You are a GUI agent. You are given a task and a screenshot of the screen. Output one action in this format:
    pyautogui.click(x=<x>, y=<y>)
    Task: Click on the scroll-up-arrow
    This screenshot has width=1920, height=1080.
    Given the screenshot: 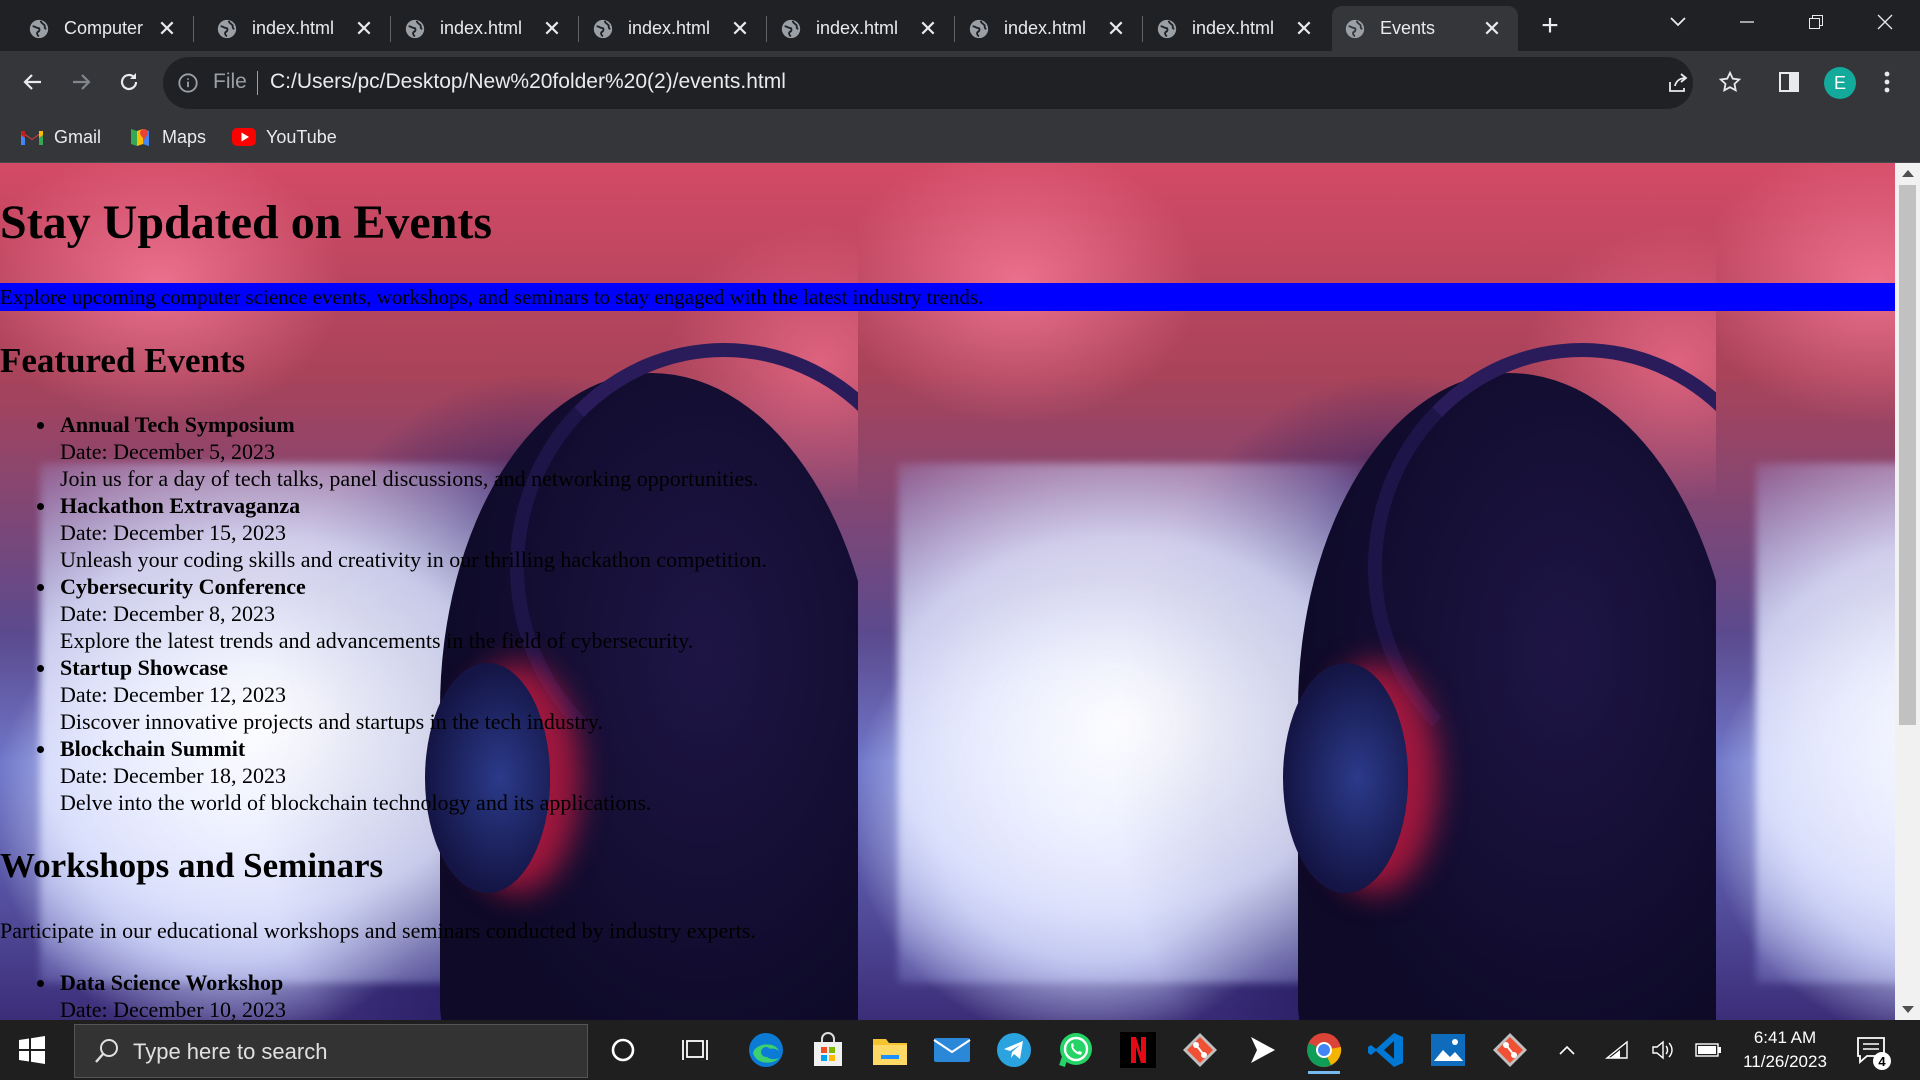 What is the action you would take?
    pyautogui.click(x=1908, y=173)
    